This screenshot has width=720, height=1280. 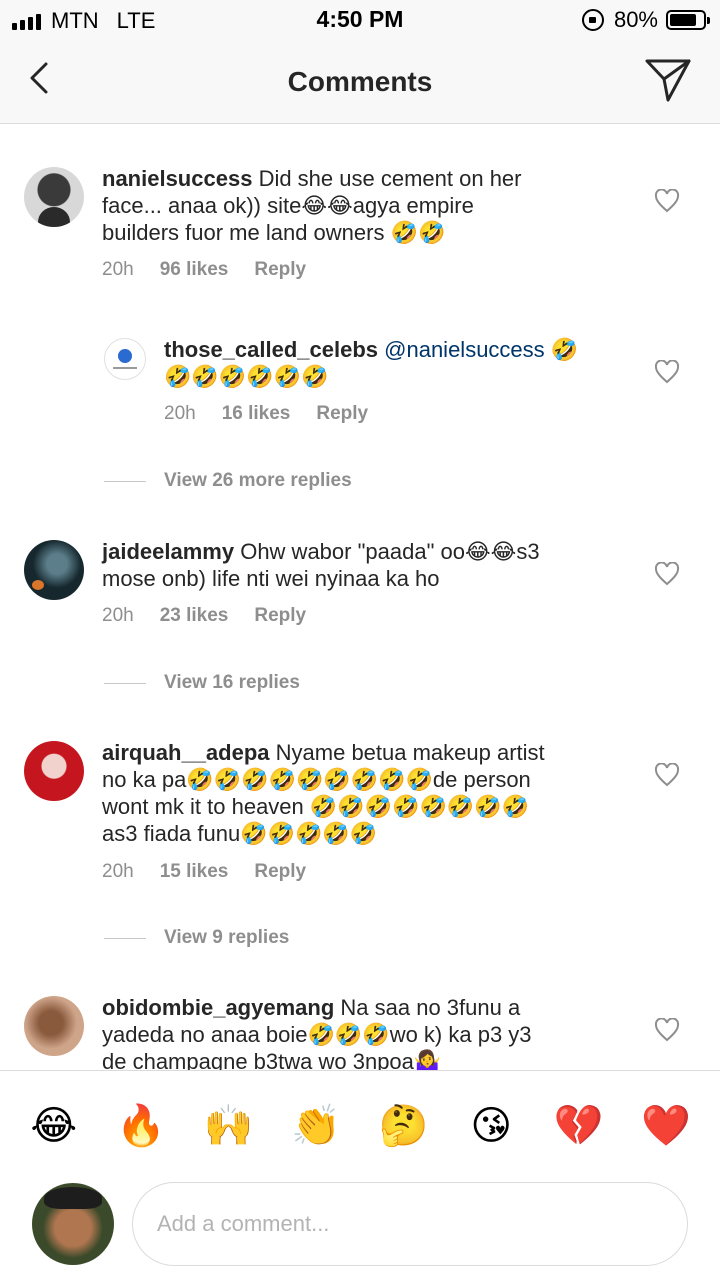 What do you see at coordinates (316, 1126) in the screenshot?
I see `emoji-clapping-button: 👏` at bounding box center [316, 1126].